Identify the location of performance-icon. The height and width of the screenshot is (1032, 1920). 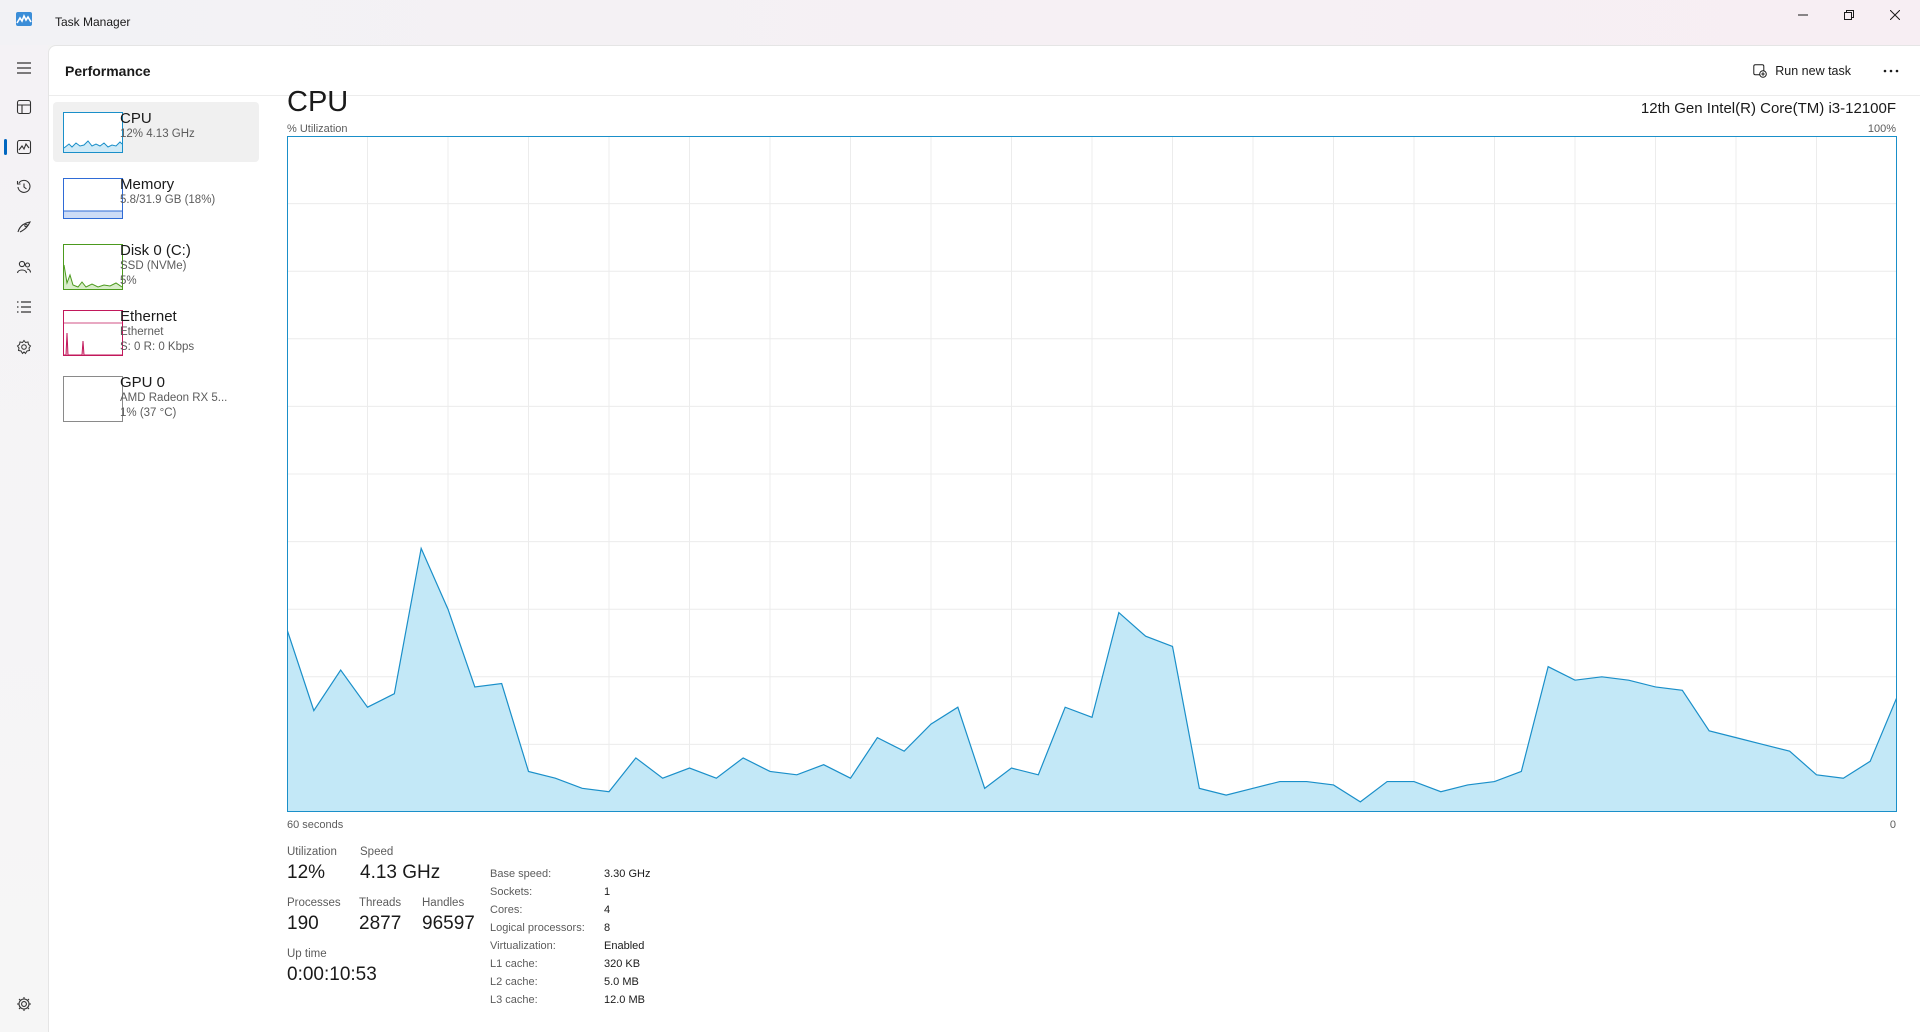
(24, 147).